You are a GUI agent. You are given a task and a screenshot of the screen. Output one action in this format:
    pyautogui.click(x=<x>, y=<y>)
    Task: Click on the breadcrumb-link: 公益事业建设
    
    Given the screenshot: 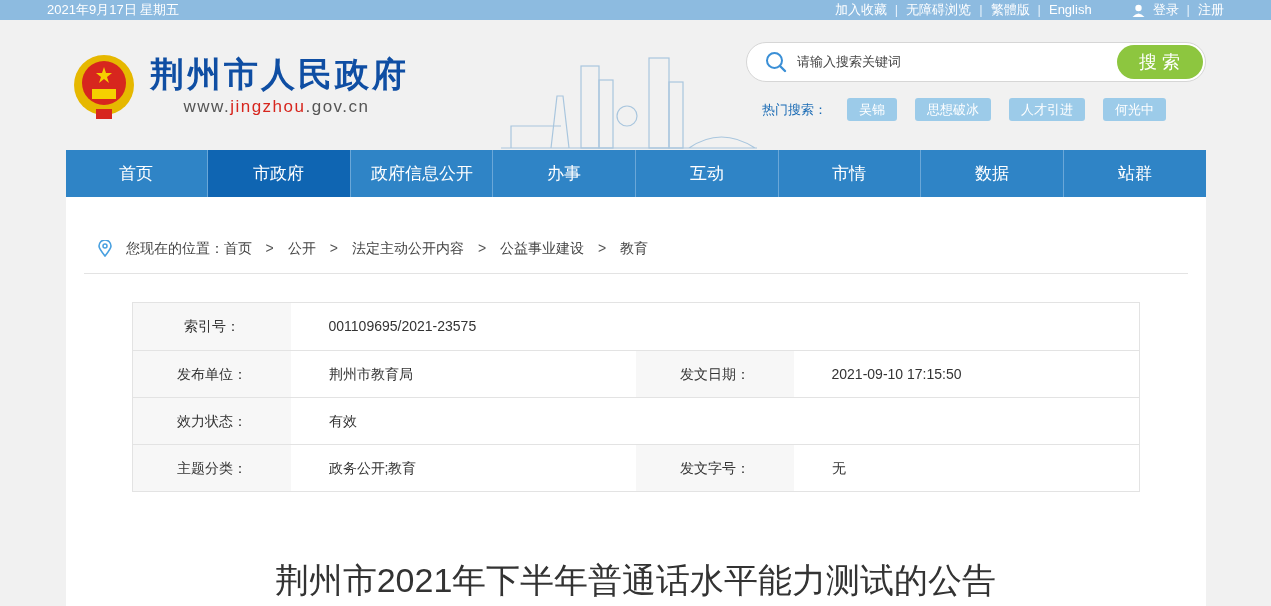 What is the action you would take?
    pyautogui.click(x=542, y=248)
    